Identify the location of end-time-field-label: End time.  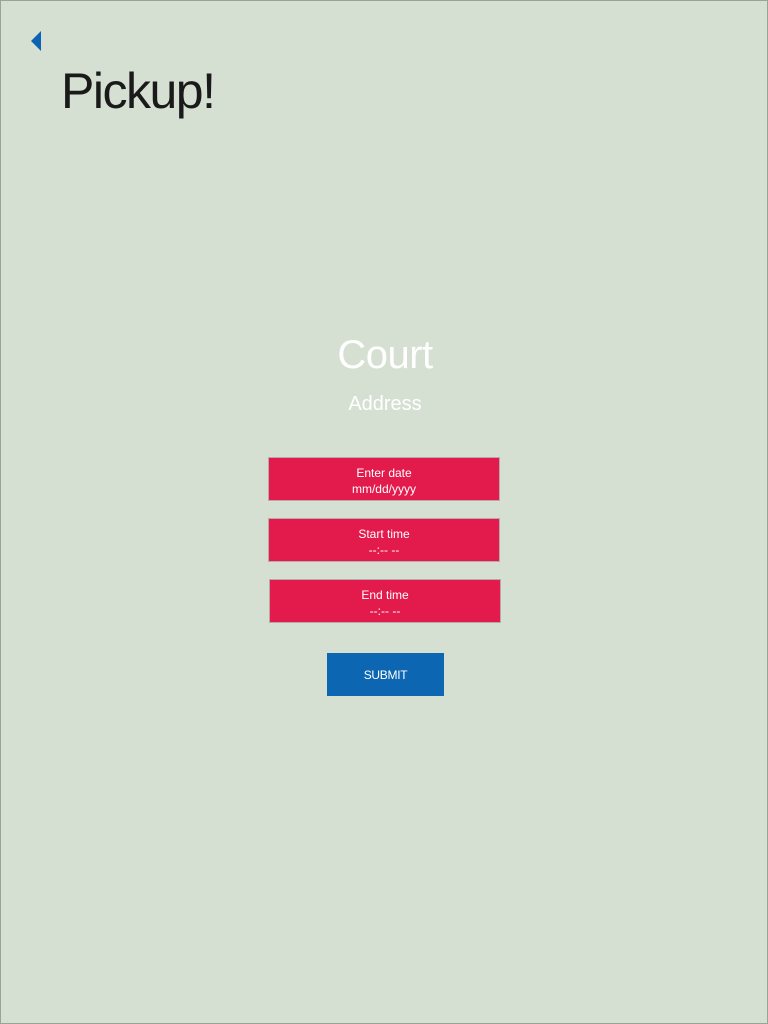
(385, 595).